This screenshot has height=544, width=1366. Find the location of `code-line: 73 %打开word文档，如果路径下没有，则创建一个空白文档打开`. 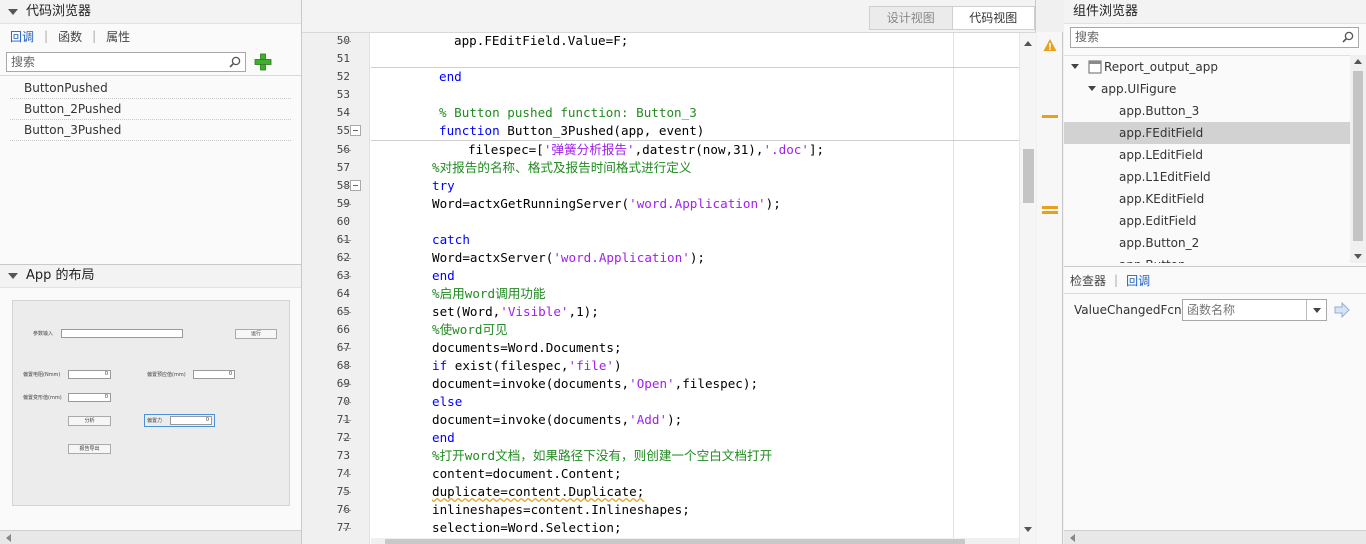

code-line: 73 %打开word文档，如果路径下没有，则创建一个空白文档打开 is located at coordinates (678, 456).